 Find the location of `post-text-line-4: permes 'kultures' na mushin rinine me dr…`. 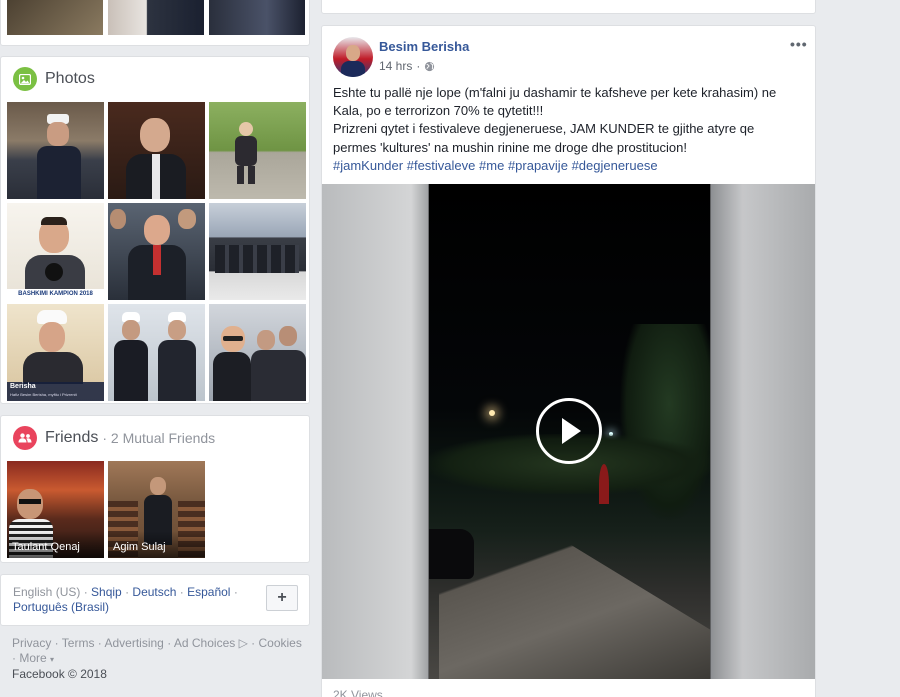

post-text-line-4: permes 'kultures' na mushin rinine me dr… is located at coordinates (510, 147).